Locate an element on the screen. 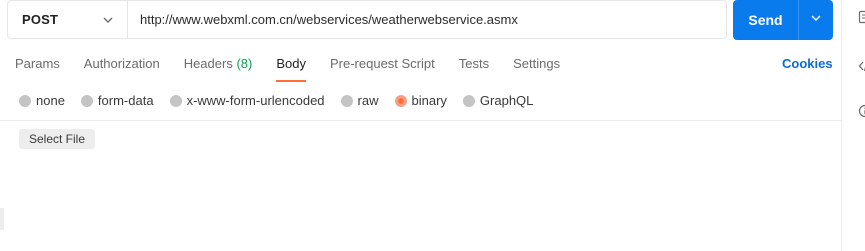  divider is located at coordinates (420, 120).